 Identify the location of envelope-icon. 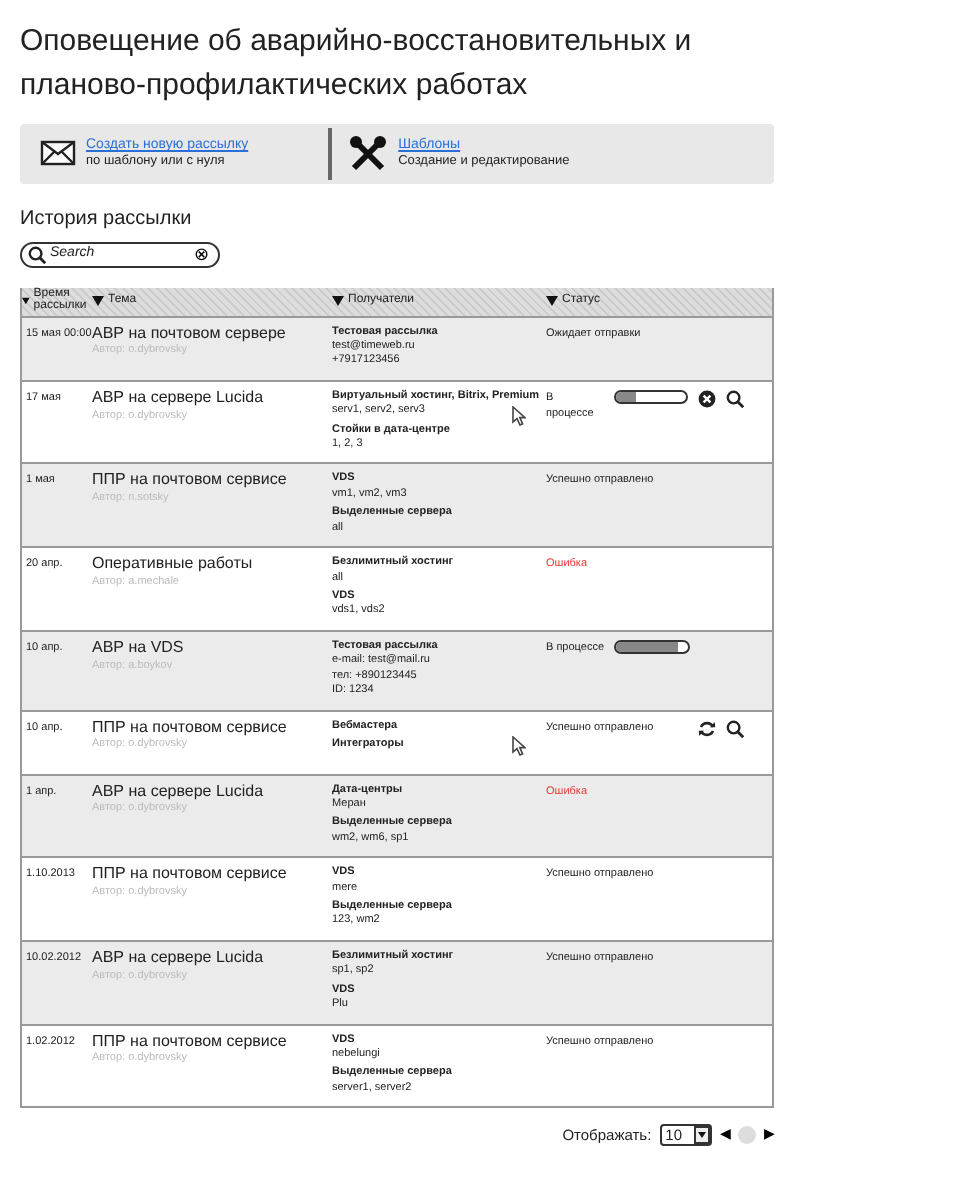
(58, 152).